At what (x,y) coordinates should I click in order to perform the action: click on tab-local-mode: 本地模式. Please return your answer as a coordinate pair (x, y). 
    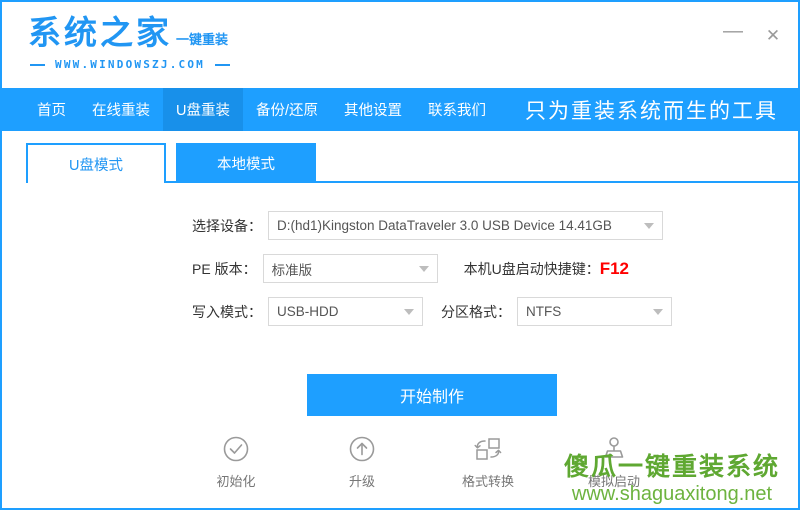
    Looking at the image, I should click on (246, 163).